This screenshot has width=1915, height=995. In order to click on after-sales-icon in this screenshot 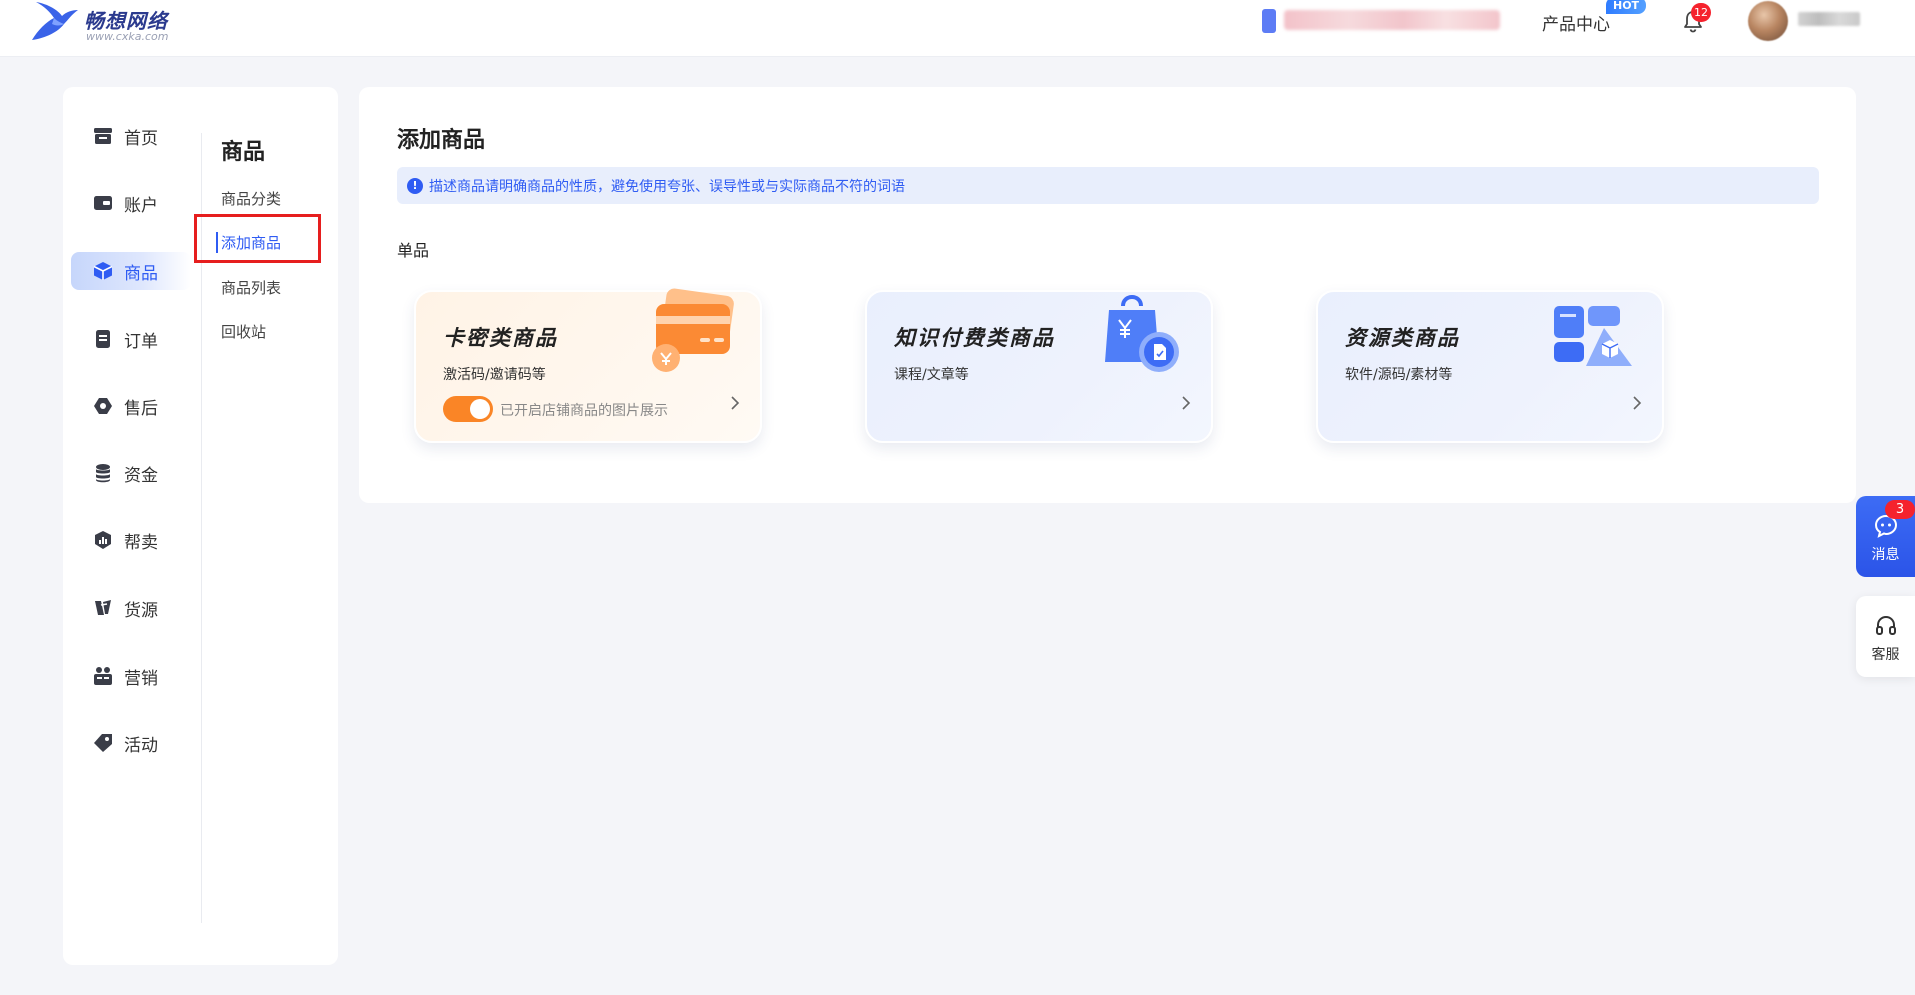, I will do `click(103, 406)`.